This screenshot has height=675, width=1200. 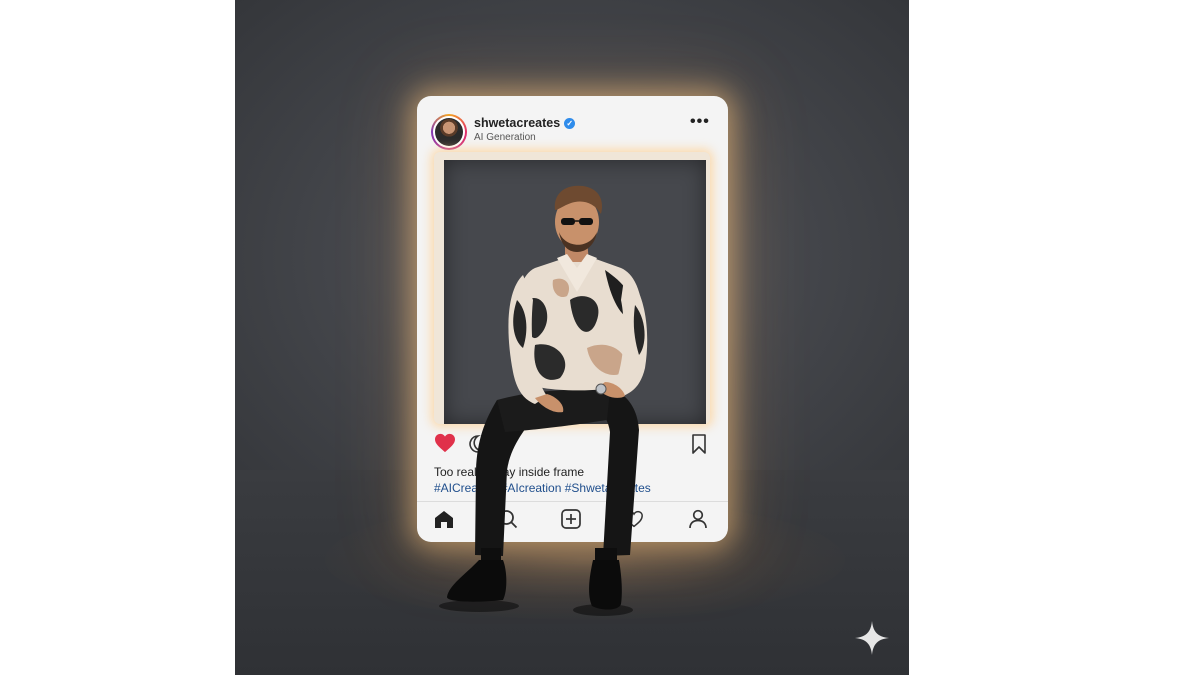 What do you see at coordinates (542, 488) in the screenshot?
I see `post-hashtags: #AICreation #AIcreation #Shwetacreates` at bounding box center [542, 488].